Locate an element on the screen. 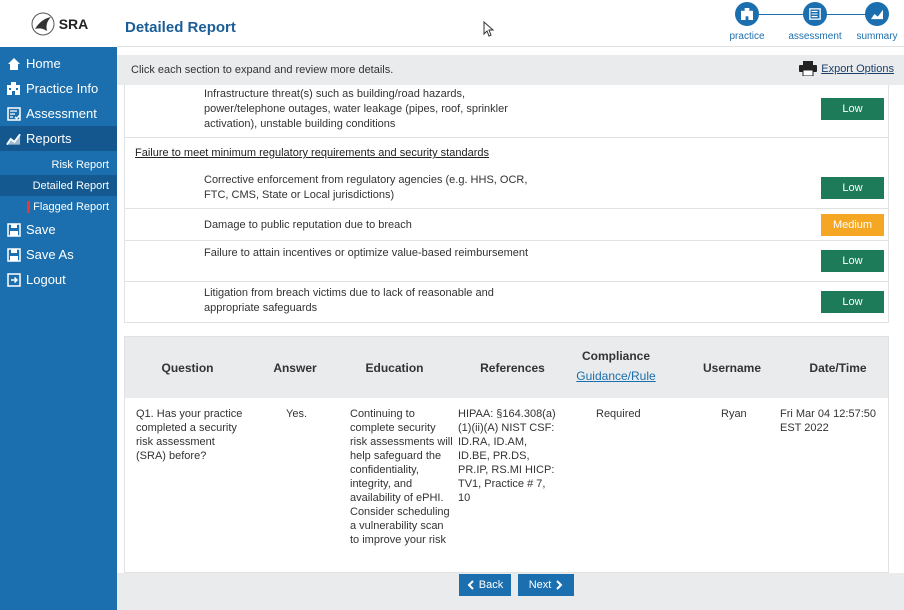 This screenshot has width=904, height=610. nav-logout: Logout is located at coordinates (58, 279).